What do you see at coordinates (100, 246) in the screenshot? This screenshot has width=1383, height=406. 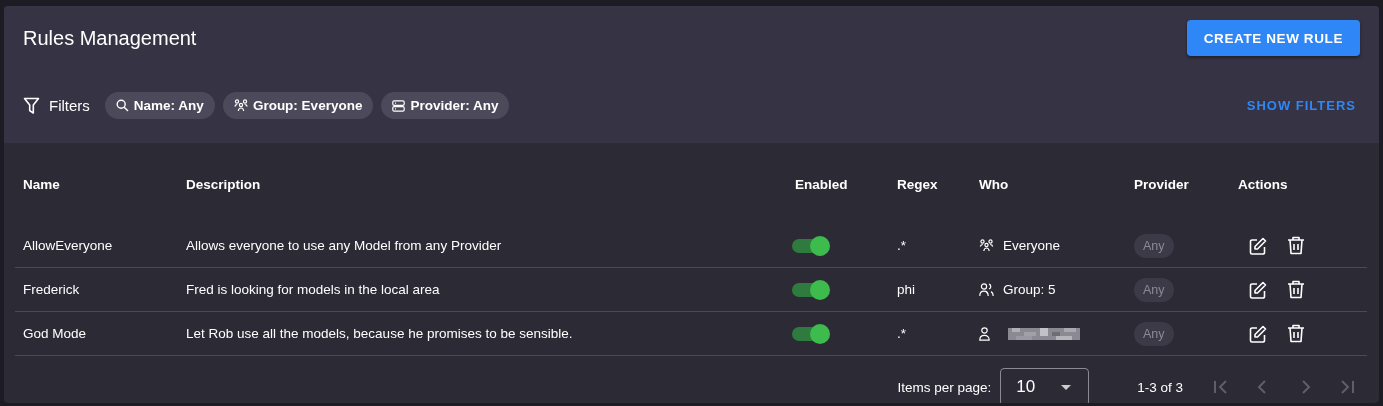 I see `table-cell: AllowEveryone` at bounding box center [100, 246].